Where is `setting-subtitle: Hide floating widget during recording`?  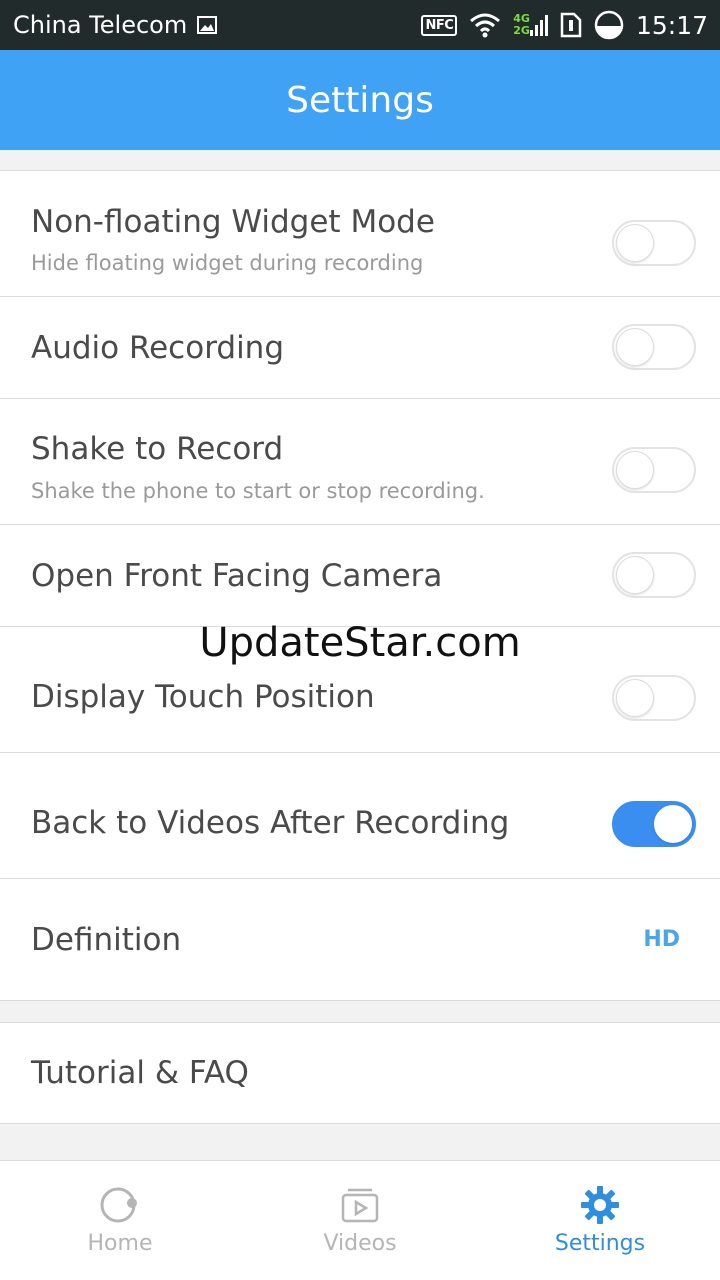
setting-subtitle: Hide floating widget during recording is located at coordinates (227, 263).